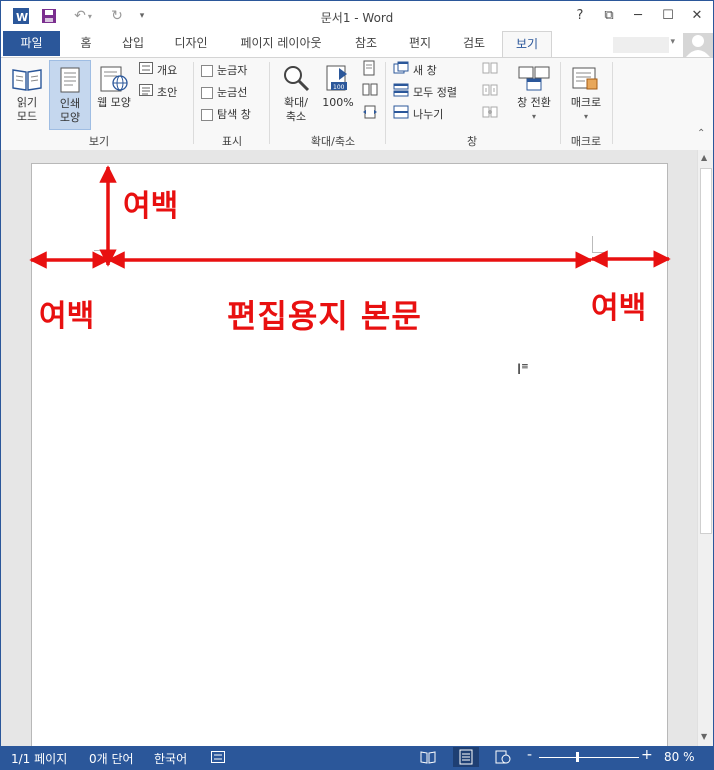 The image size is (714, 770). Describe the element at coordinates (350, 217) in the screenshot. I see `annotation-overlay` at that location.